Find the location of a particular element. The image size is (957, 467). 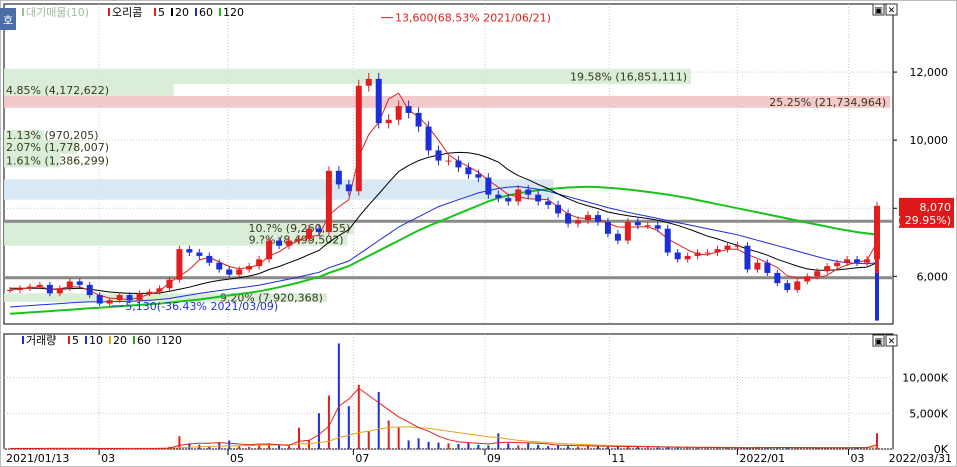

price-legend-label: 120 is located at coordinates (233, 12).